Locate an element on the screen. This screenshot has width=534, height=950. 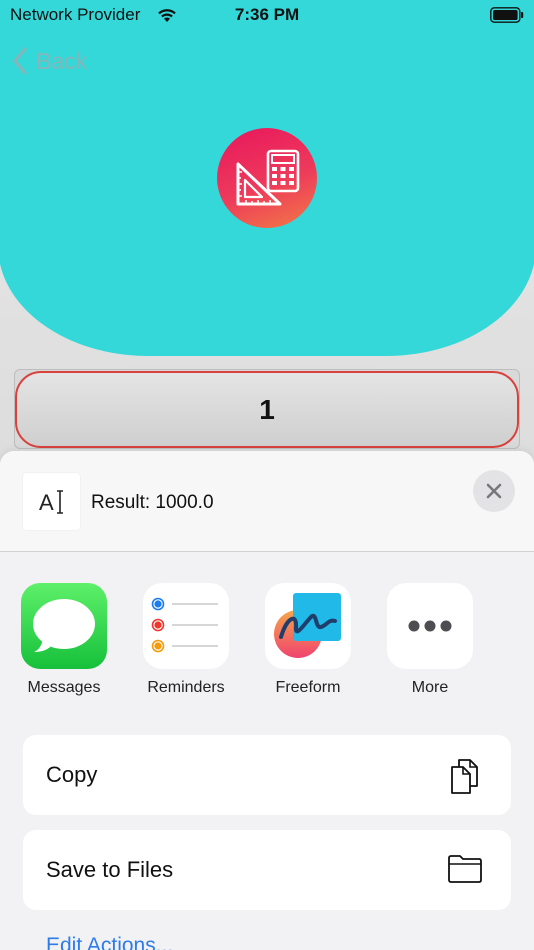
back-button: Back is located at coordinates (49, 61).